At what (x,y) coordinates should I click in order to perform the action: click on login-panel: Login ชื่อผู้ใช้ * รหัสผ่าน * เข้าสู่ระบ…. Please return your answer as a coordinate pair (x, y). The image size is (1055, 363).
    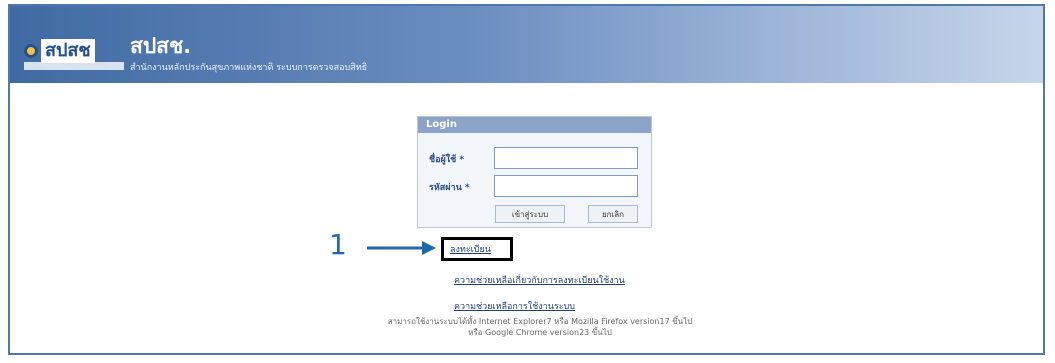
    Looking at the image, I should click on (534, 172).